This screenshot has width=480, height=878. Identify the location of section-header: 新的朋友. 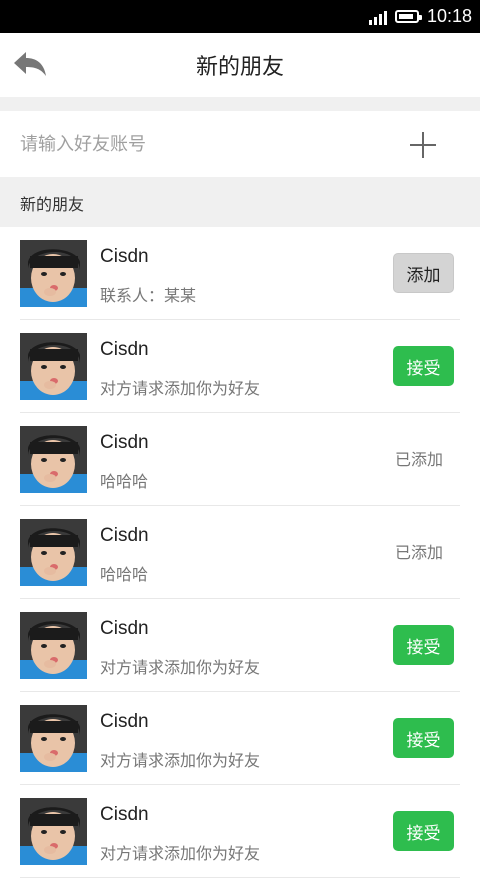
(240, 202).